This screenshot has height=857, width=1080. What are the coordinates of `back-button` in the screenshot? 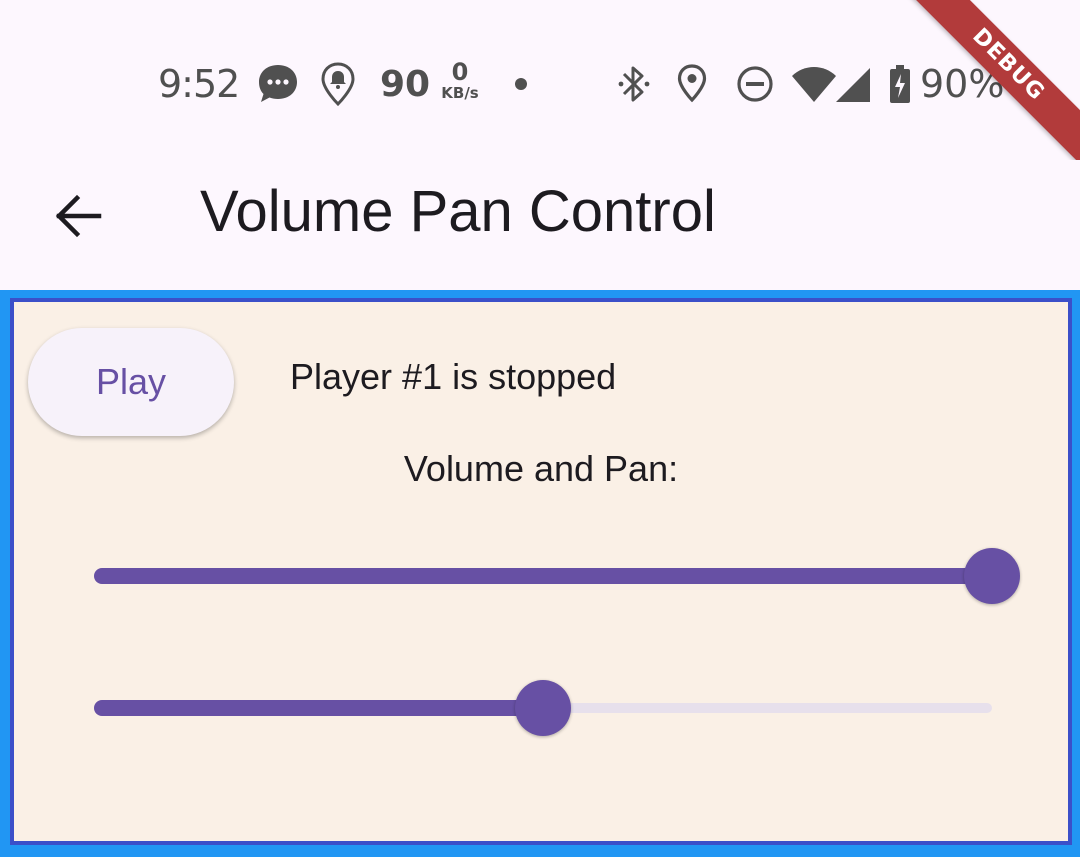 It's located at (78, 218).